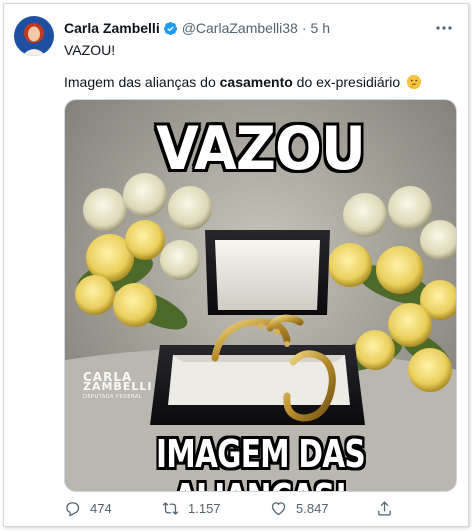  Describe the element at coordinates (414, 82) in the screenshot. I see `thinking-face-emoji-icon` at that location.